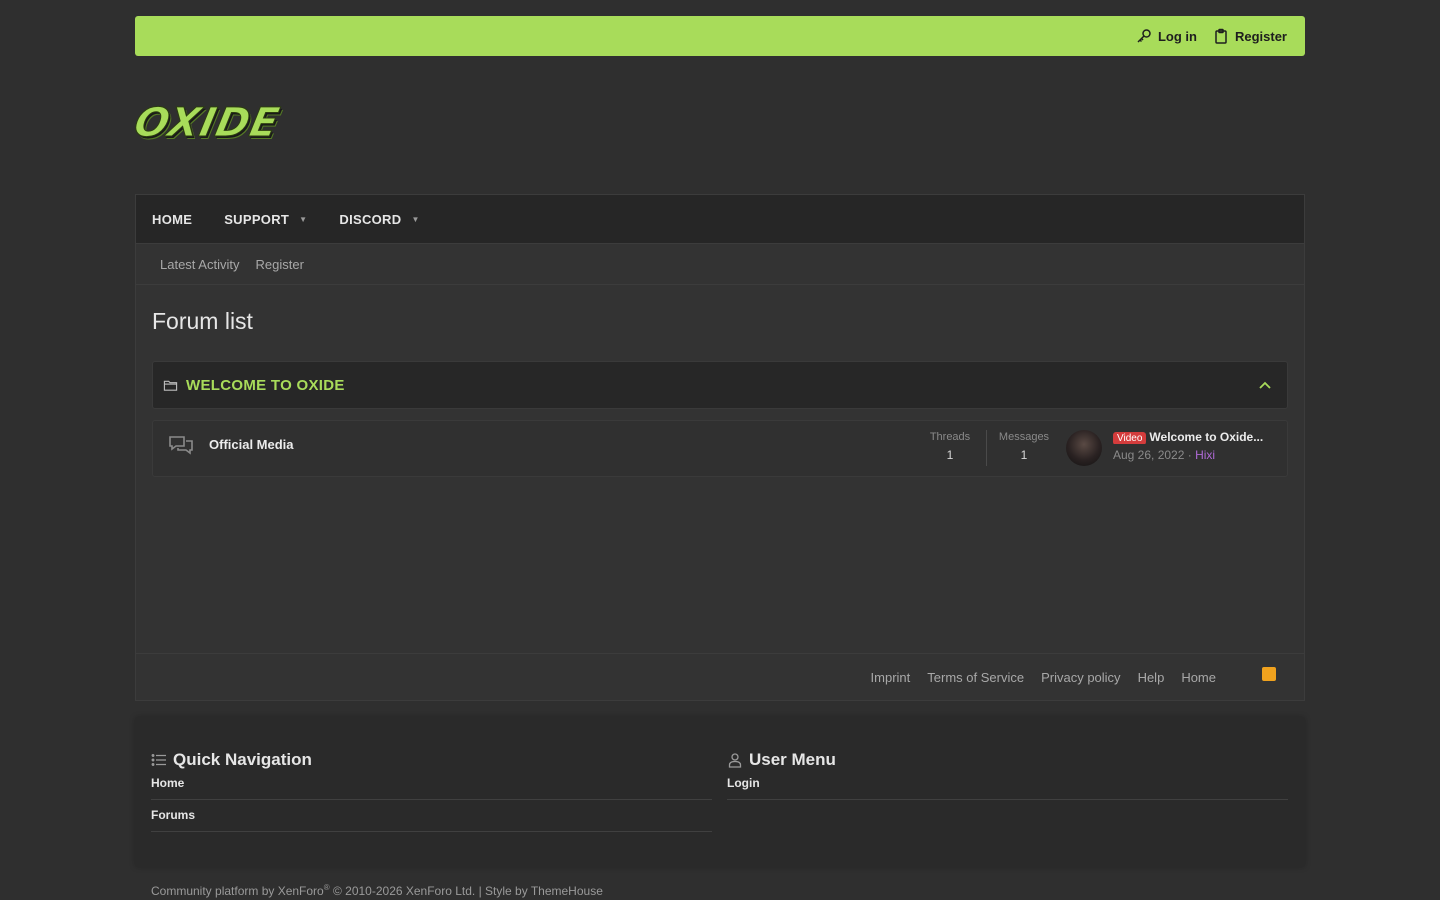  I want to click on last-post-meta: Aug 26, 2022 · Hixi, so click(1164, 455).